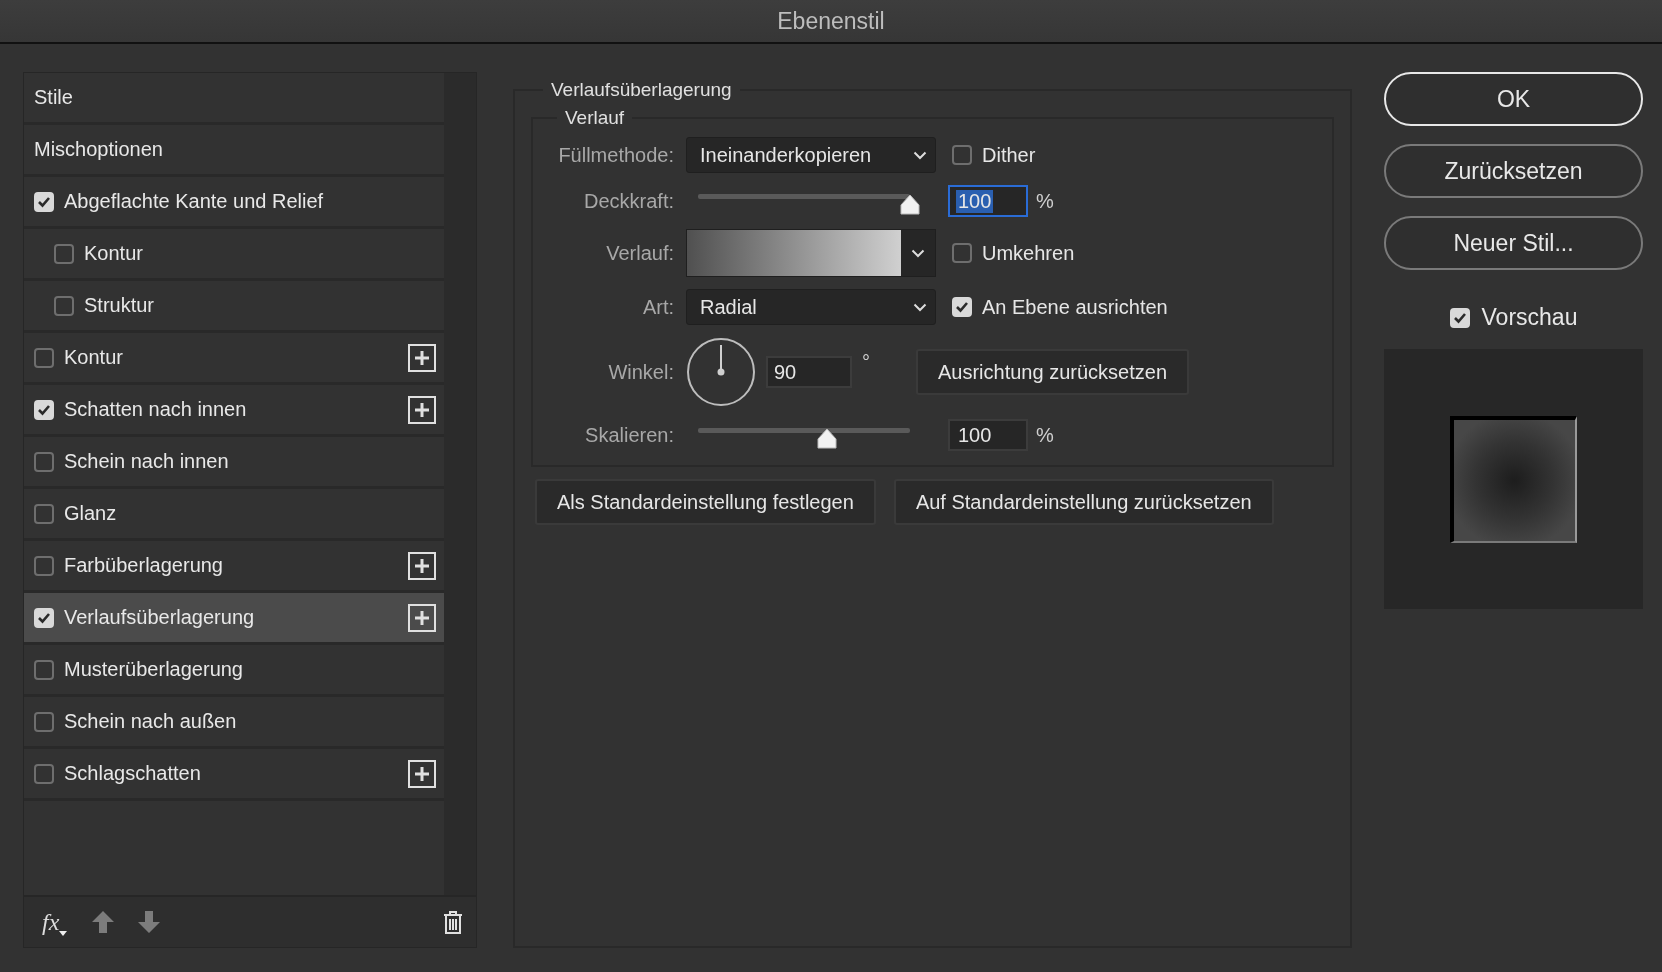 The height and width of the screenshot is (972, 1662). Describe the element at coordinates (144, 565) in the screenshot. I see `style-label: Farbüberlagerung` at that location.